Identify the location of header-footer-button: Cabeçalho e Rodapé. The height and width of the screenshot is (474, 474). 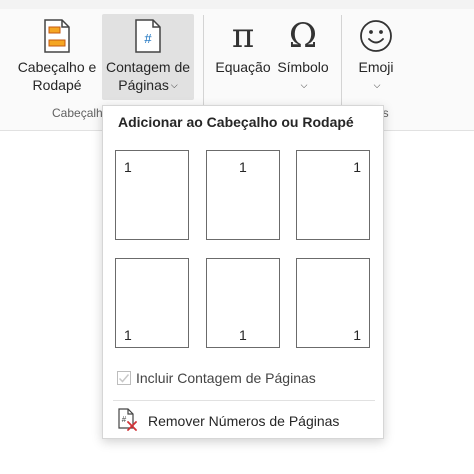
(57, 57).